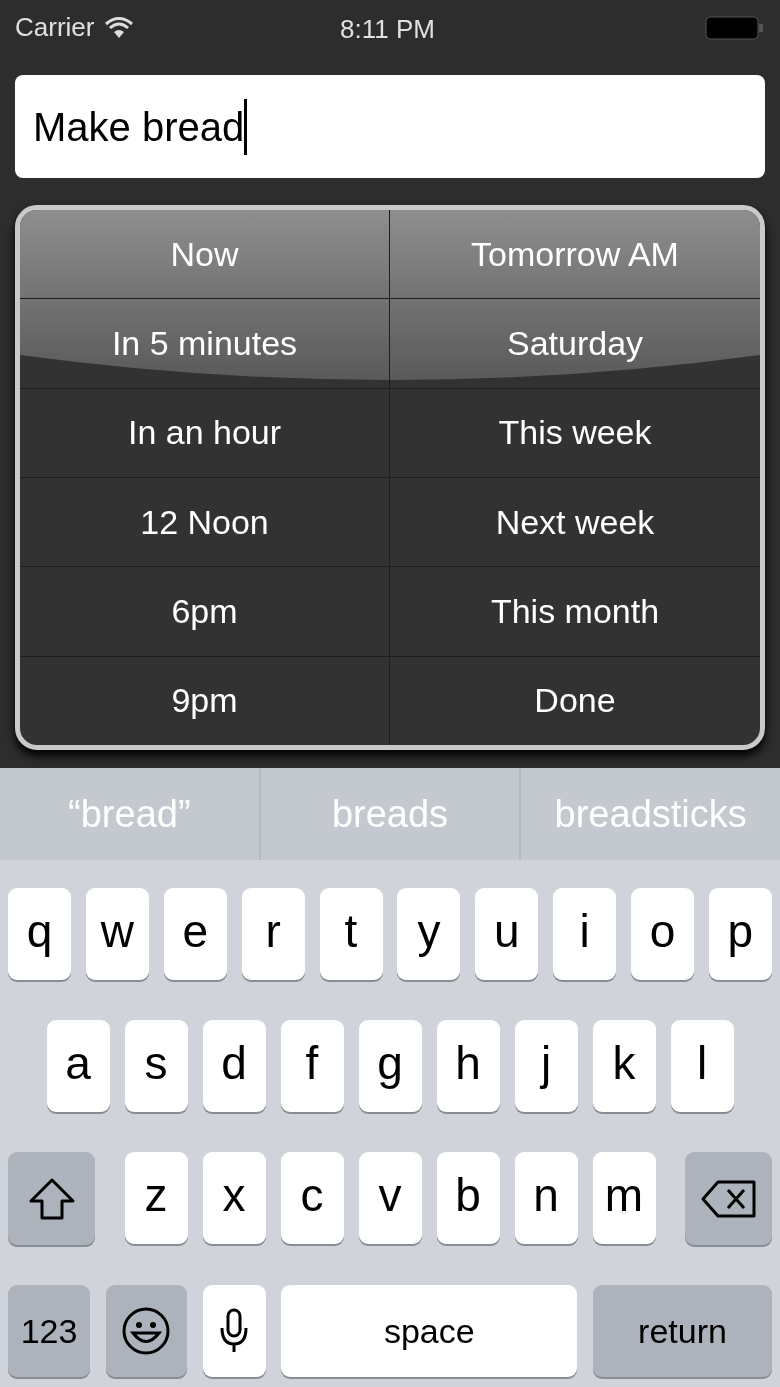 This screenshot has height=1387, width=780. I want to click on key: k, so click(624, 1066).